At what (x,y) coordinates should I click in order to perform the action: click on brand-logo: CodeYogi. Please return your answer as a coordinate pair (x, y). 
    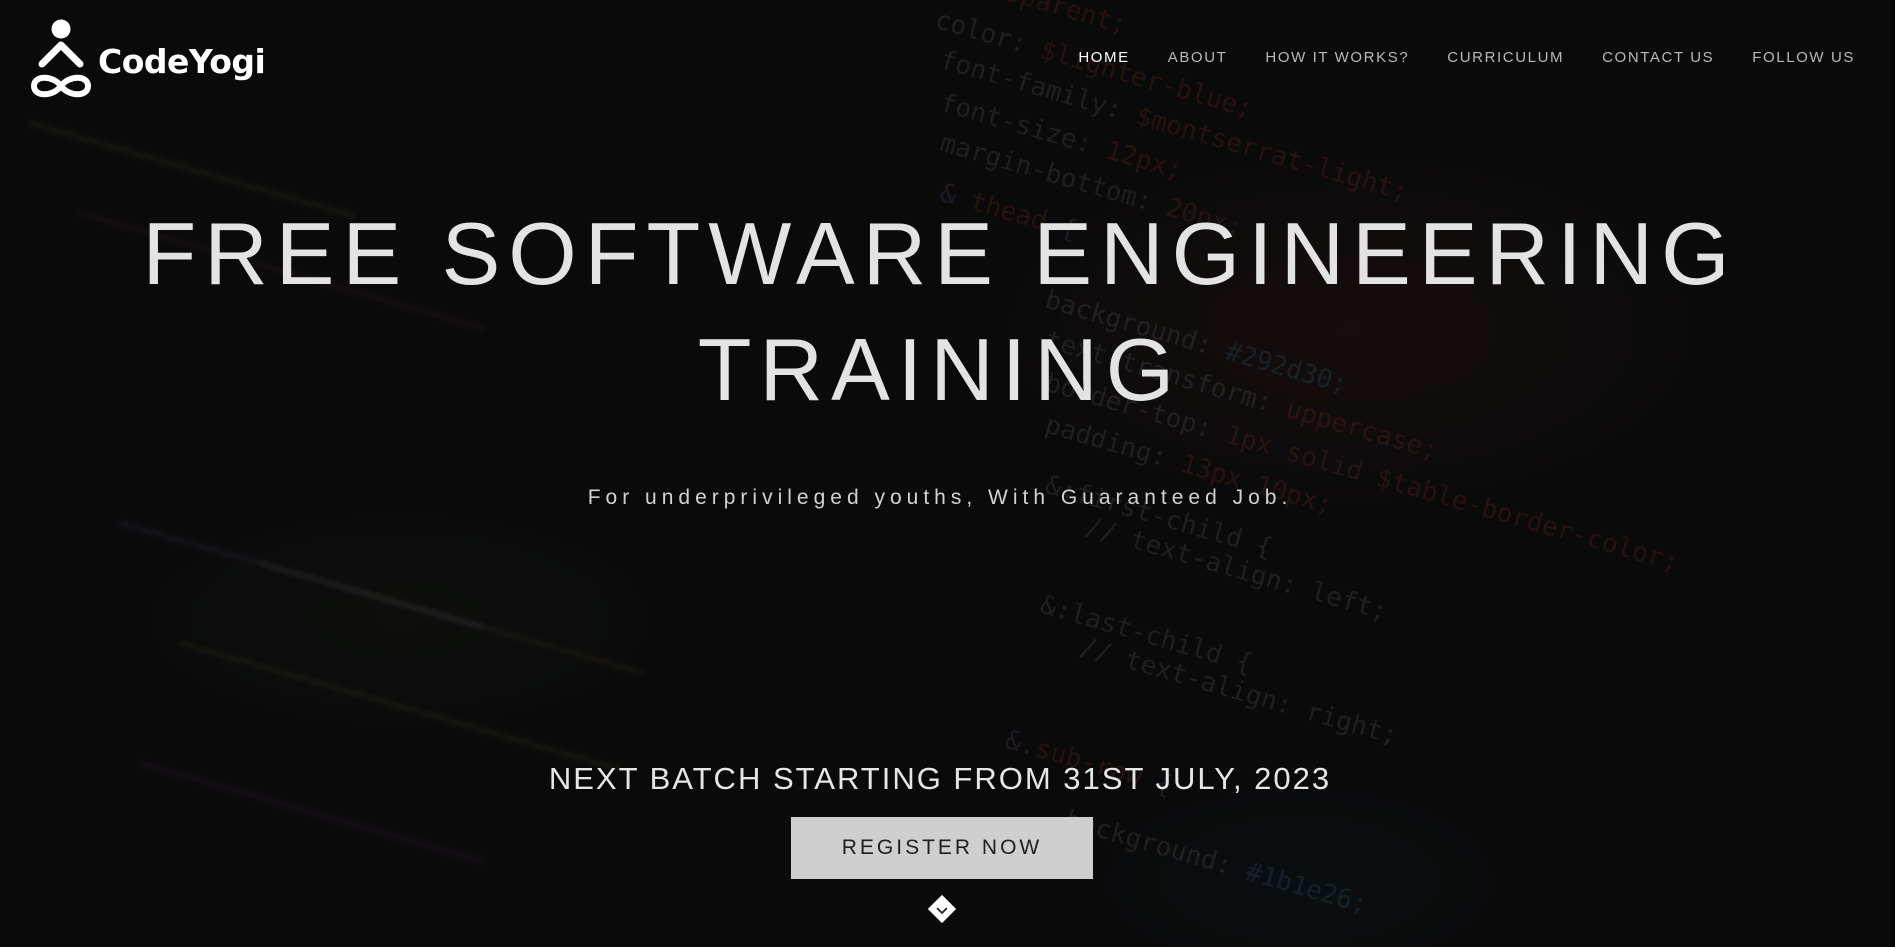
    Looking at the image, I should click on (148, 60).